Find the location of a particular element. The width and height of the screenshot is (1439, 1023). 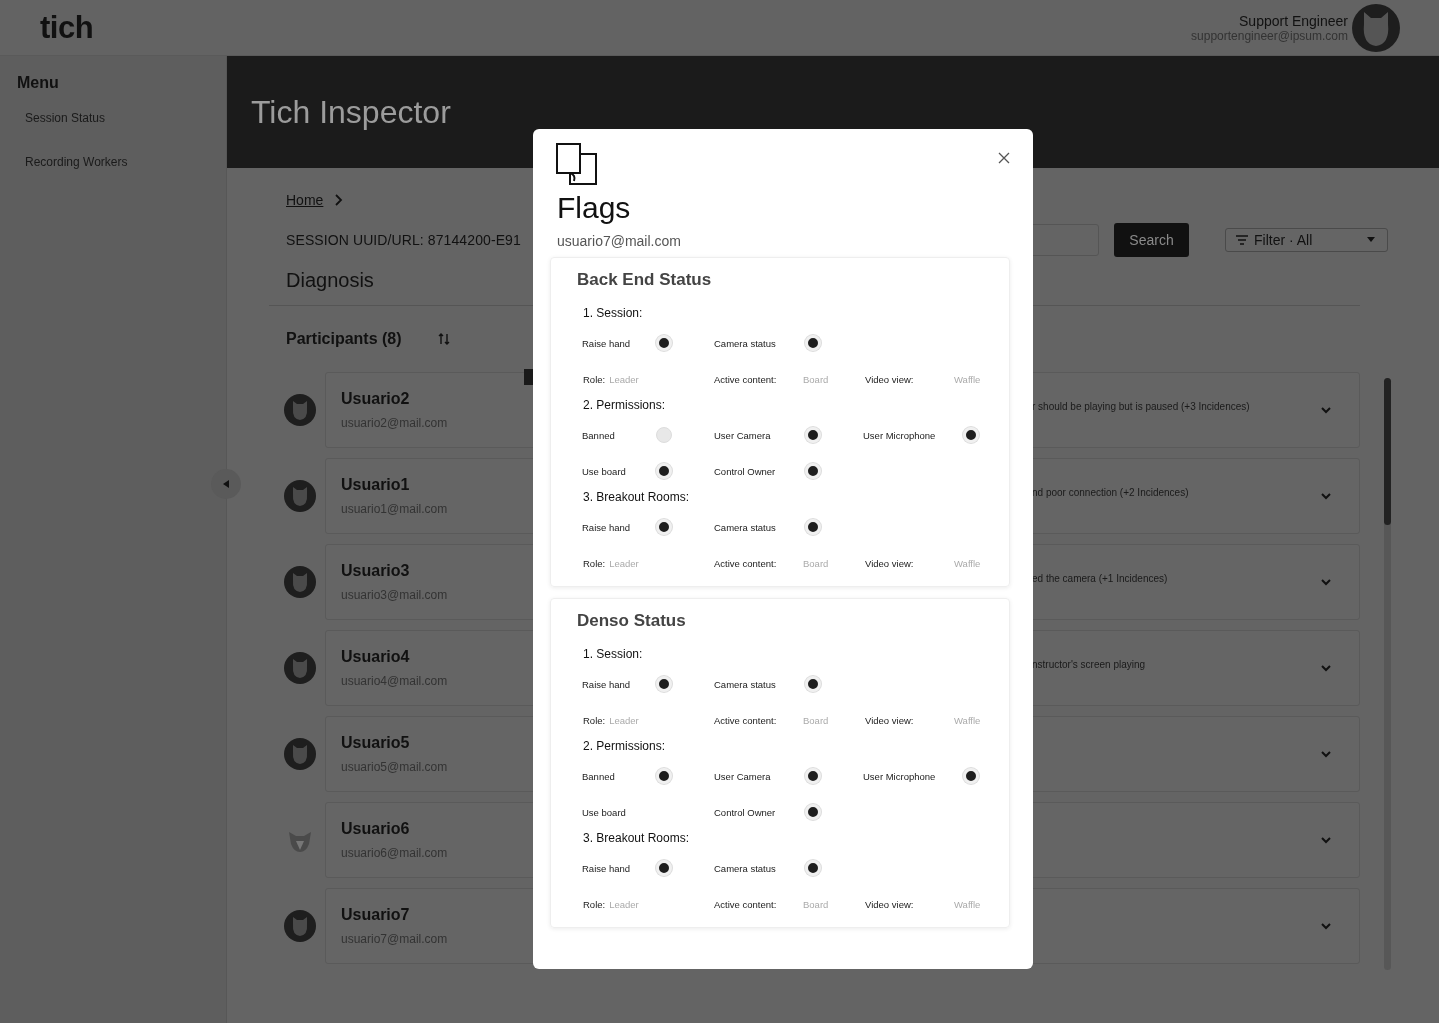

session-label: SESSION UUID/URL: 87144200-E91 is located at coordinates (403, 240).